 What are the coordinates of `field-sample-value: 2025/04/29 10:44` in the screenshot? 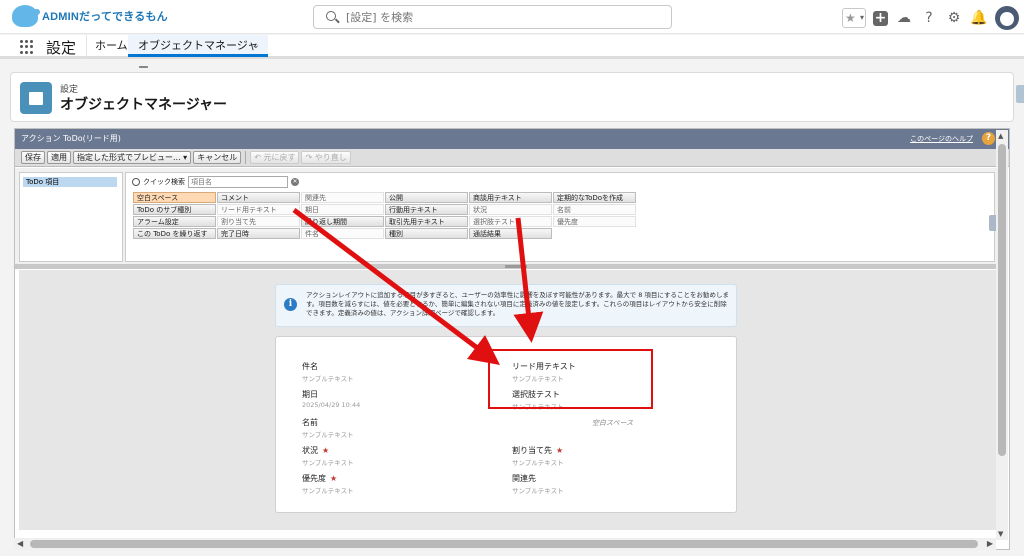 It's located at (331, 405).